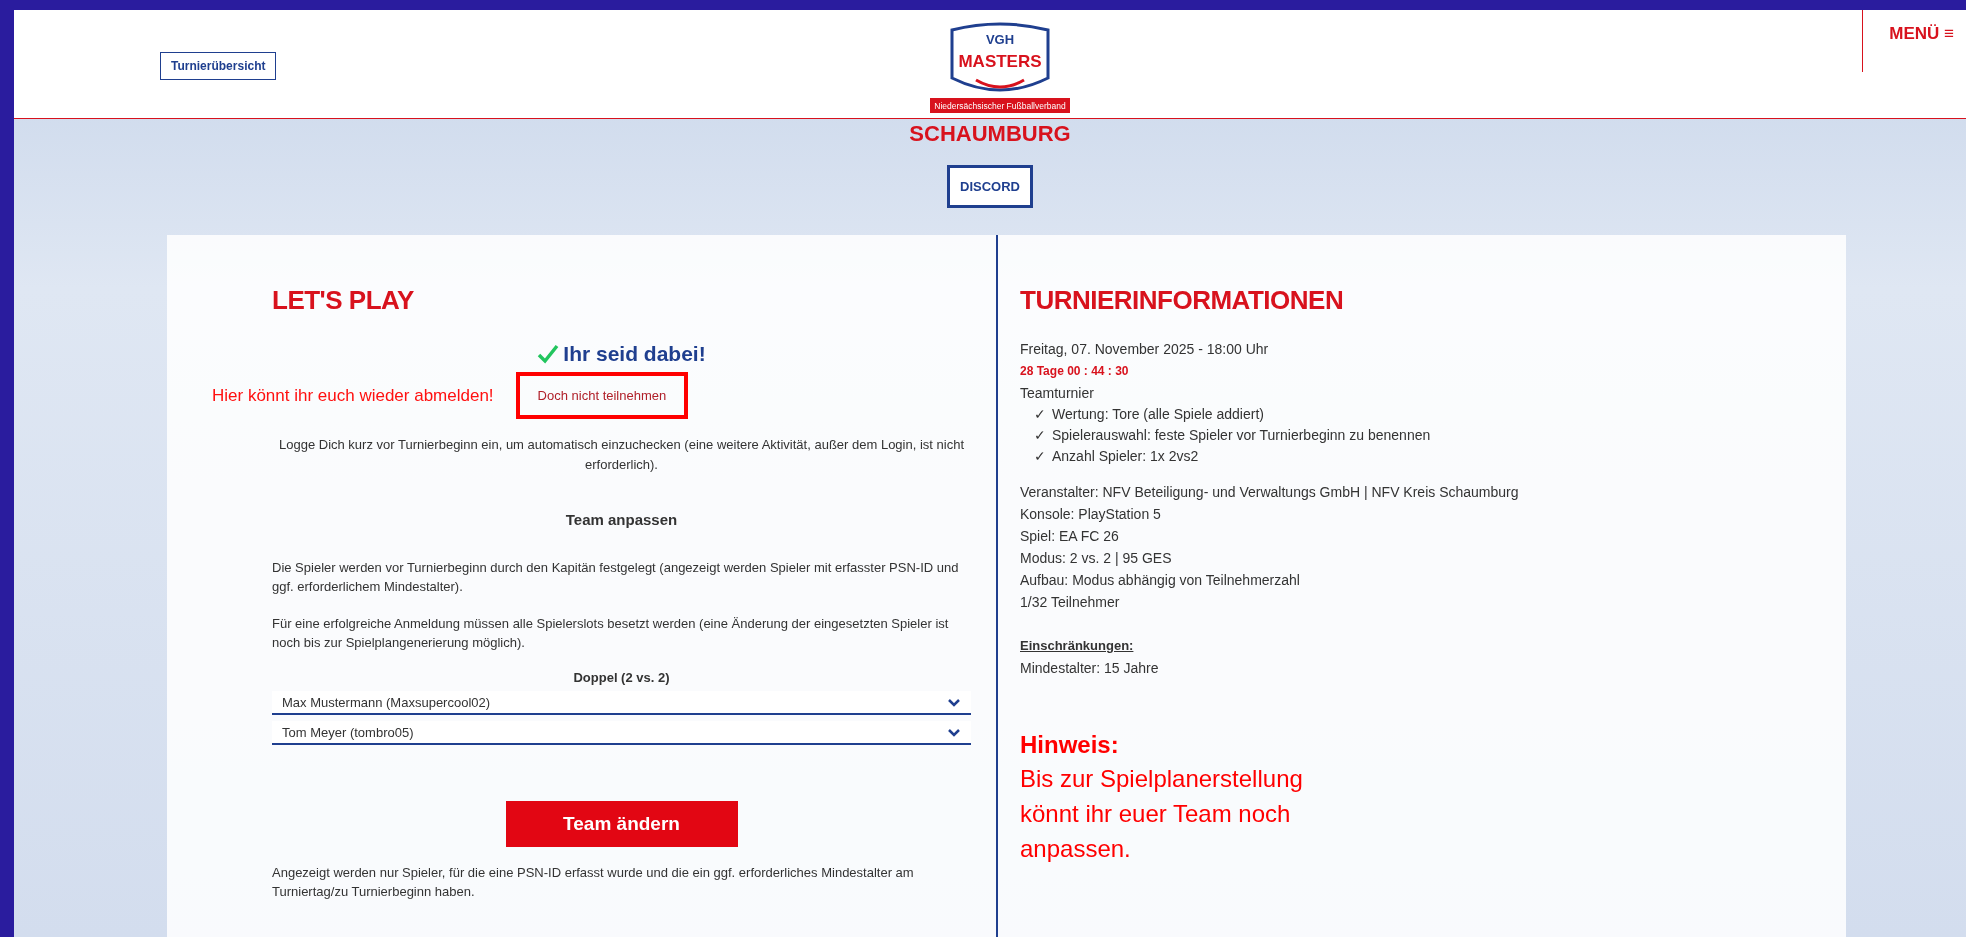 The image size is (1966, 937). I want to click on feature-text: Anzahl Spieler: 1x 2vs2, so click(1125, 456).